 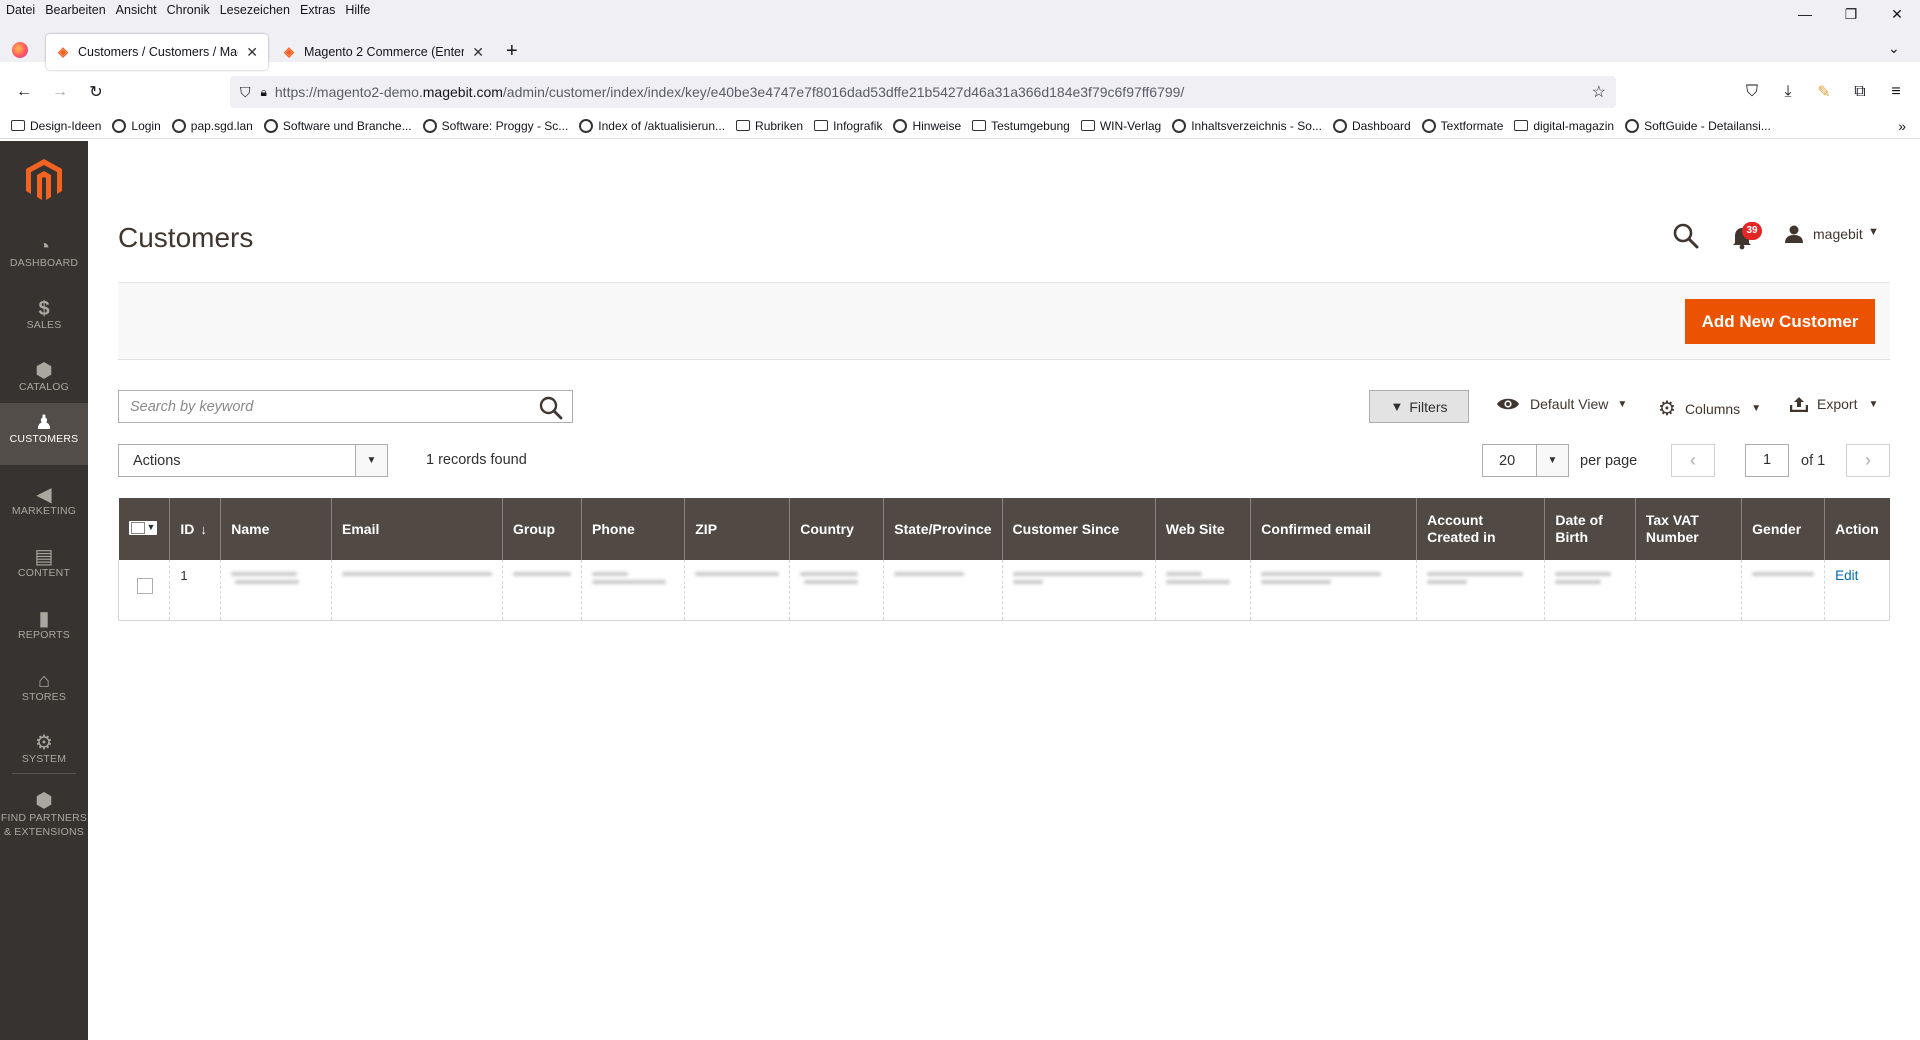 I want to click on pocket-icon: ⛉, so click(x=1752, y=92).